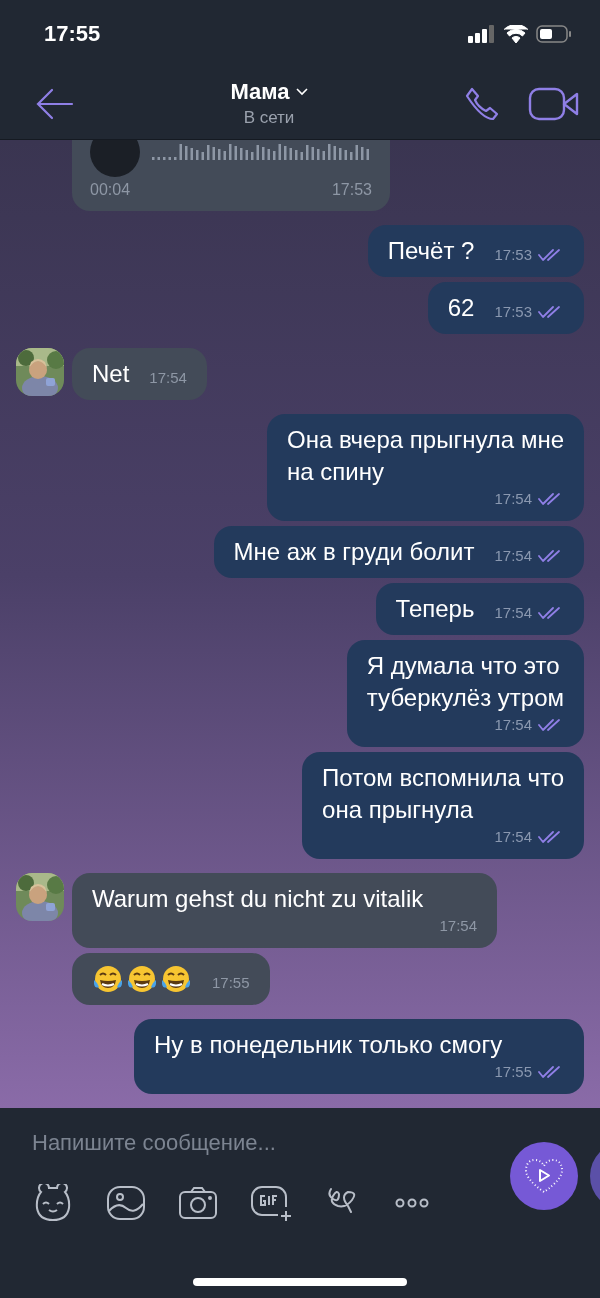 The height and width of the screenshot is (1298, 600). I want to click on more-icon, so click(412, 1203).